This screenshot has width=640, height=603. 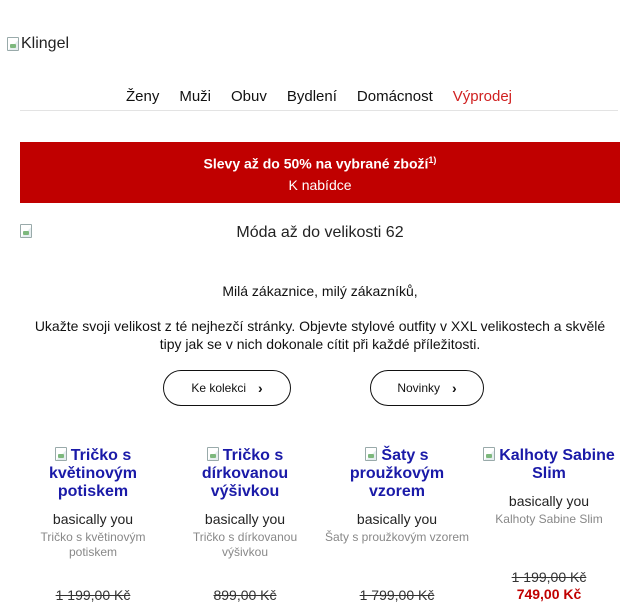 What do you see at coordinates (245, 474) in the screenshot?
I see `product-title: Tričko s dírkovanou výšivkou` at bounding box center [245, 474].